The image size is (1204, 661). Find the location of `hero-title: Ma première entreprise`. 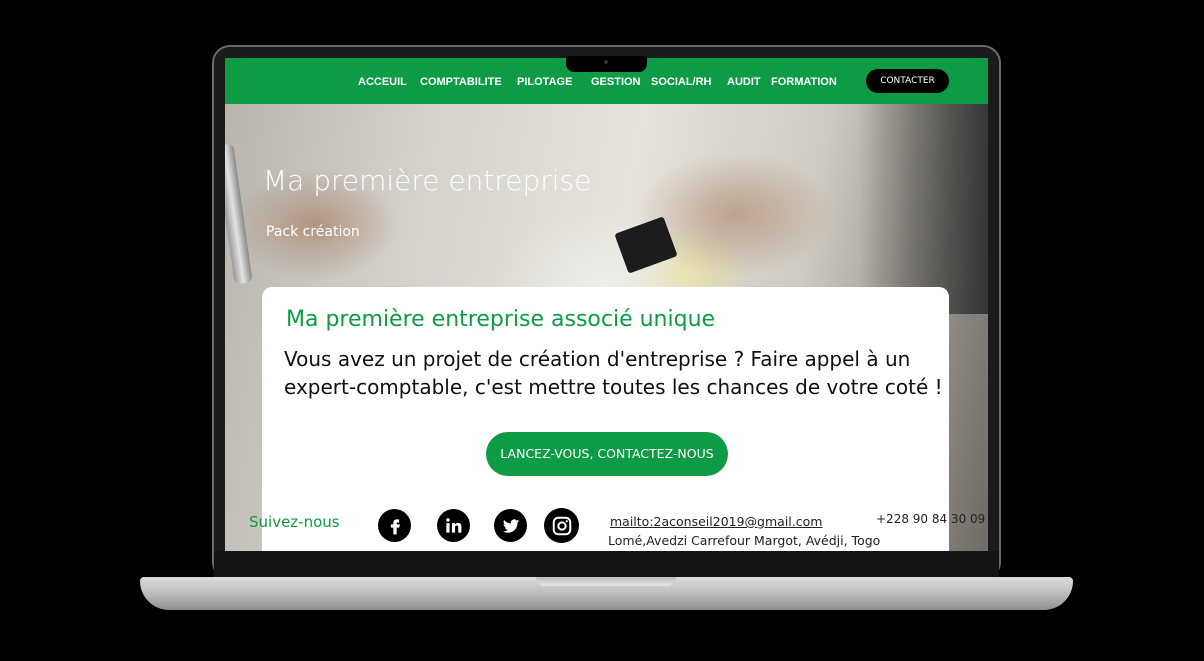

hero-title: Ma première entreprise is located at coordinates (427, 180).